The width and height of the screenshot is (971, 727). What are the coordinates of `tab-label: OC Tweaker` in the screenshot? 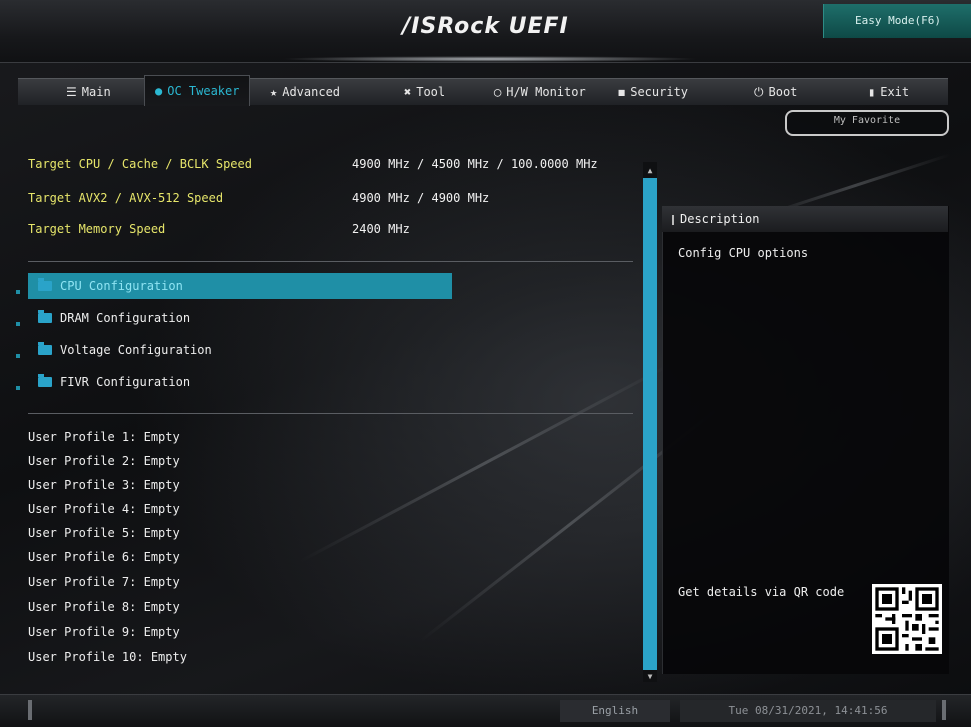 It's located at (203, 91).